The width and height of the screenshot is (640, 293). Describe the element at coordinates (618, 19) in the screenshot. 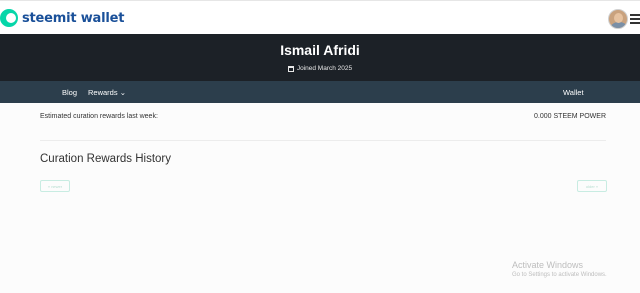

I see `avatar` at that location.